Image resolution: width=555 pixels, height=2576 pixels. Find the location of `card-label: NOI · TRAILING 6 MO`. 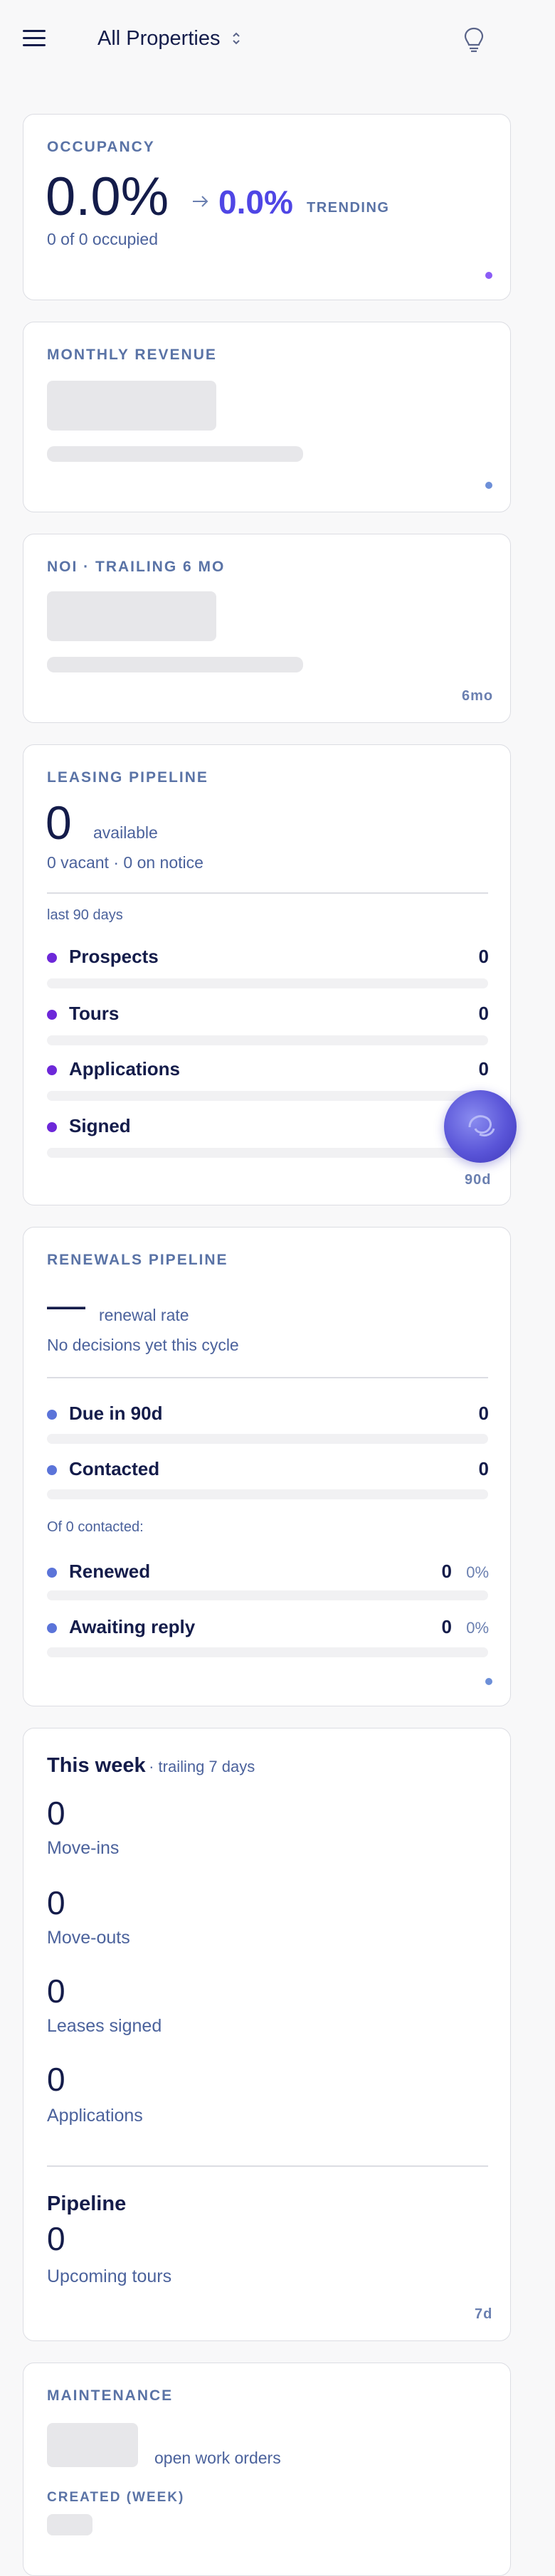

card-label: NOI · TRAILING 6 MO is located at coordinates (136, 567).